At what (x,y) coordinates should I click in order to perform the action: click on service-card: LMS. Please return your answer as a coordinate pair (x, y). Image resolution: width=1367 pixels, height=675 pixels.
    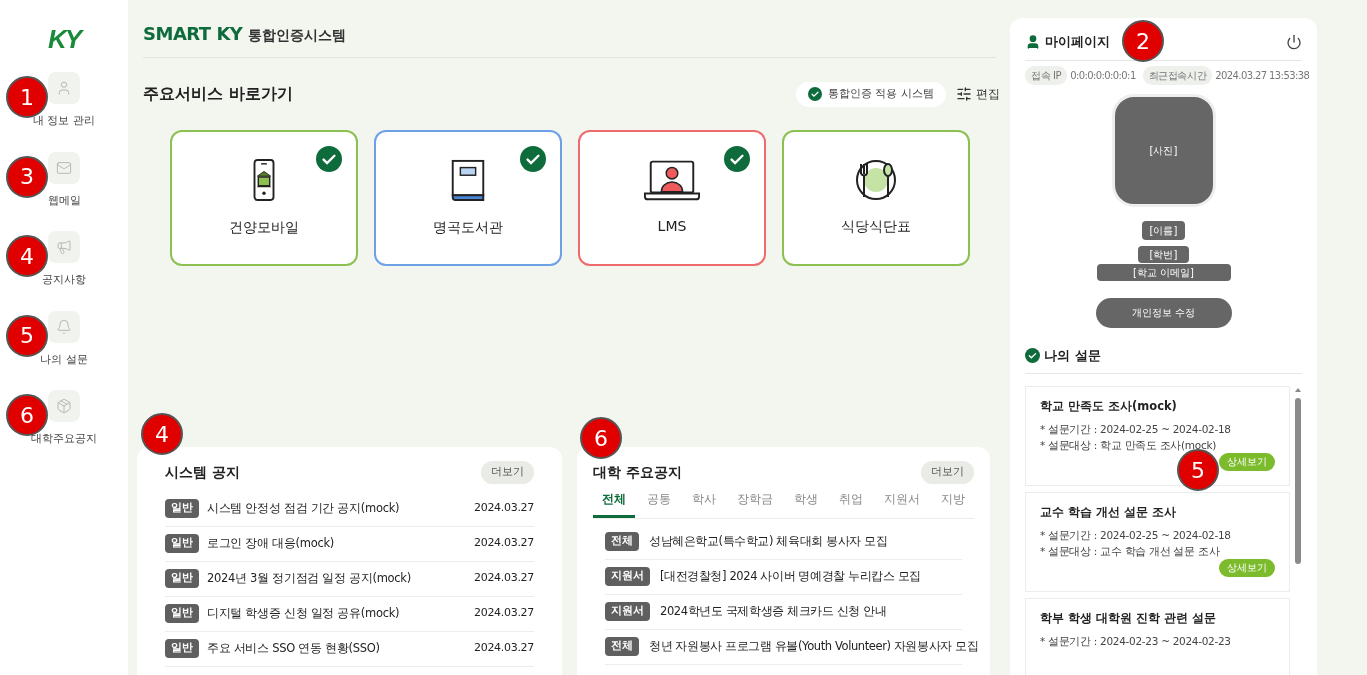
    Looking at the image, I should click on (672, 197).